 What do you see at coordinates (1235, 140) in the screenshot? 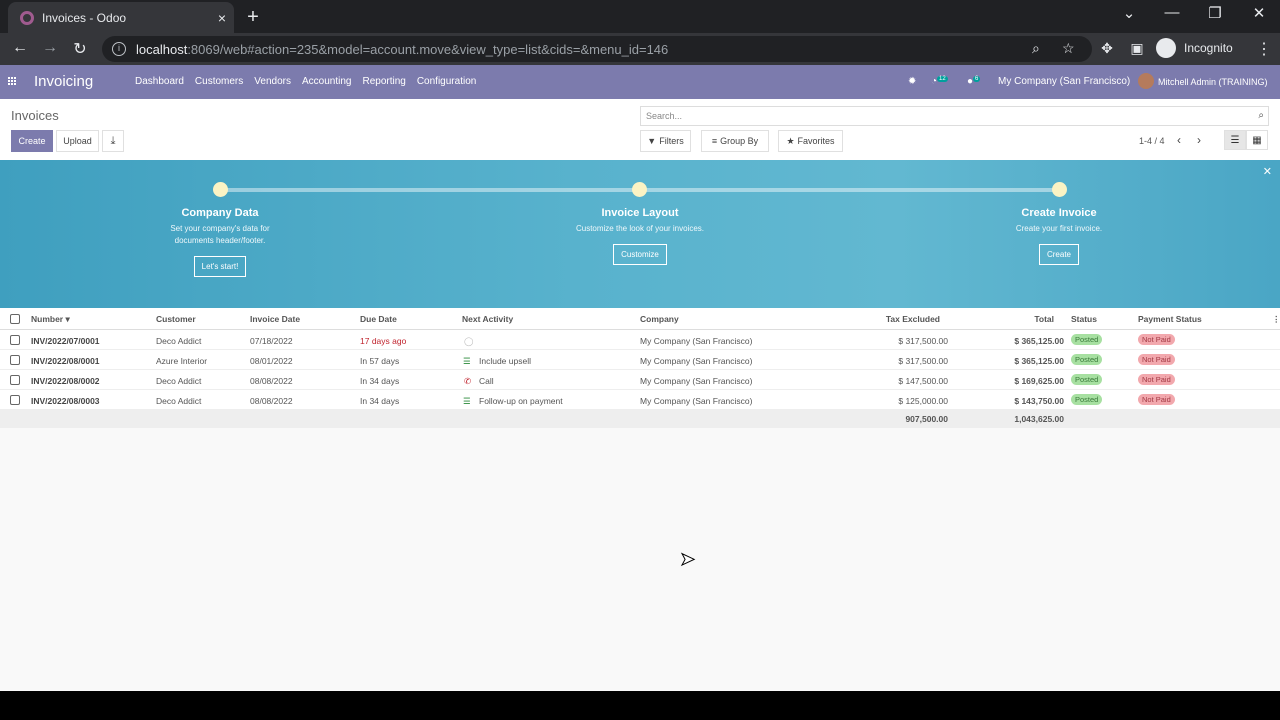
I see `list-view-icon: ☰` at bounding box center [1235, 140].